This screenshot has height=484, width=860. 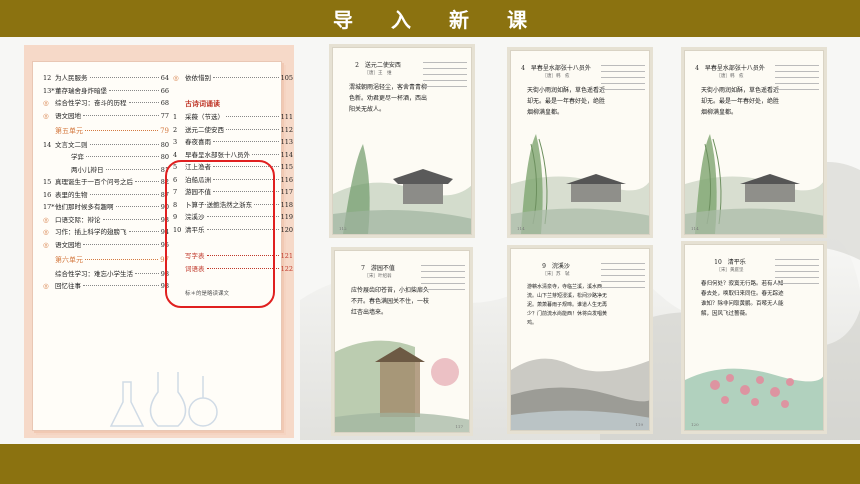 I want to click on toc-entry-number: 14, so click(x=47, y=144).